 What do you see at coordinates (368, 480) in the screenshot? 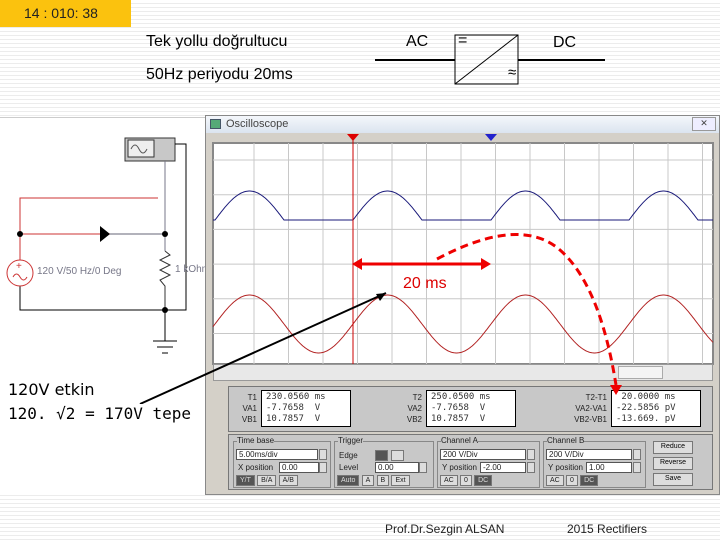
I see `trigger-a-button: A` at bounding box center [368, 480].